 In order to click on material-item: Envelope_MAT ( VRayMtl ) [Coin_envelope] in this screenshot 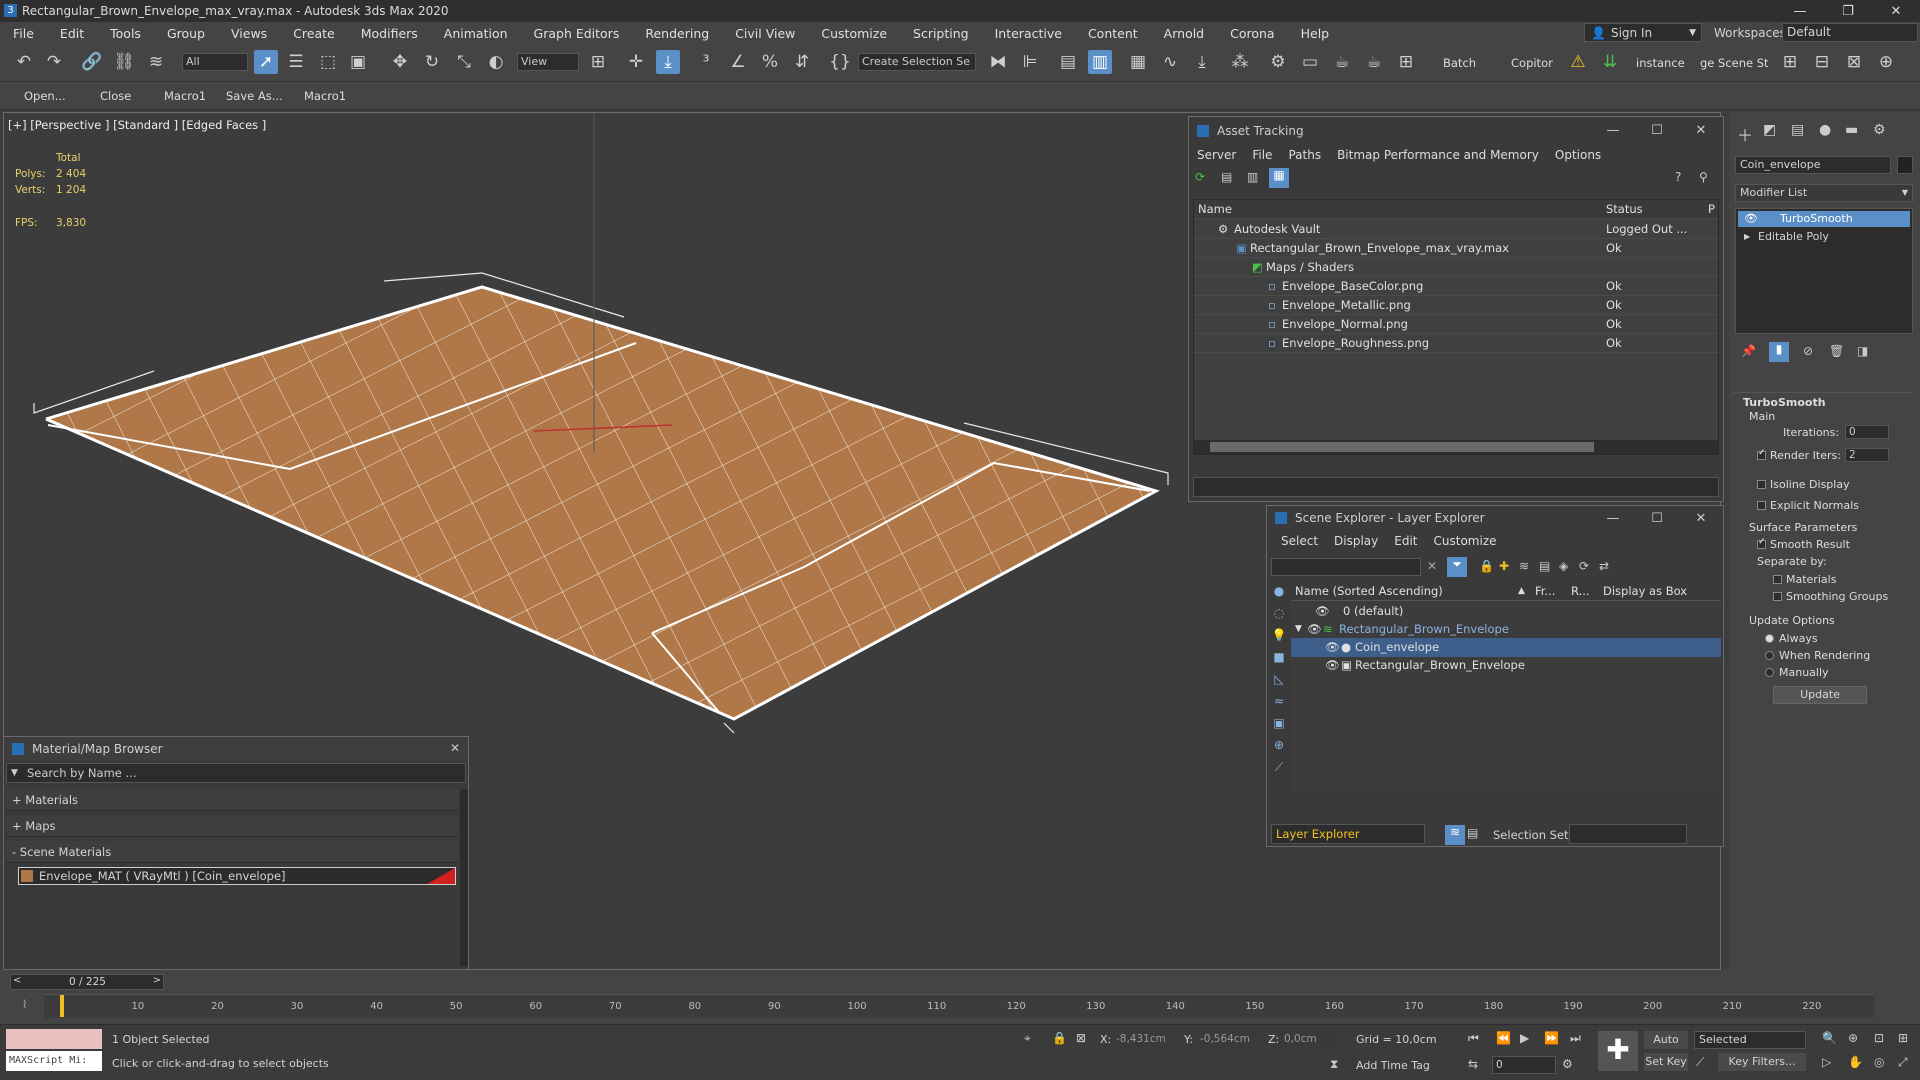, I will do `click(237, 876)`.